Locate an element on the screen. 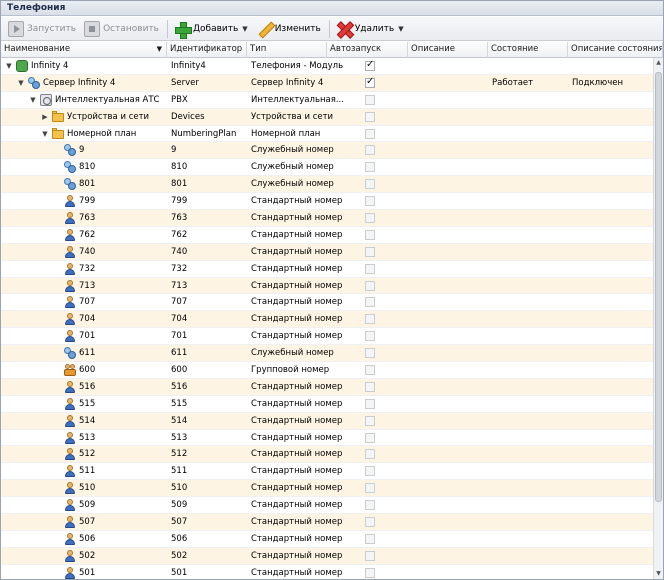  row-name: Infinity 4 is located at coordinates (50, 66).